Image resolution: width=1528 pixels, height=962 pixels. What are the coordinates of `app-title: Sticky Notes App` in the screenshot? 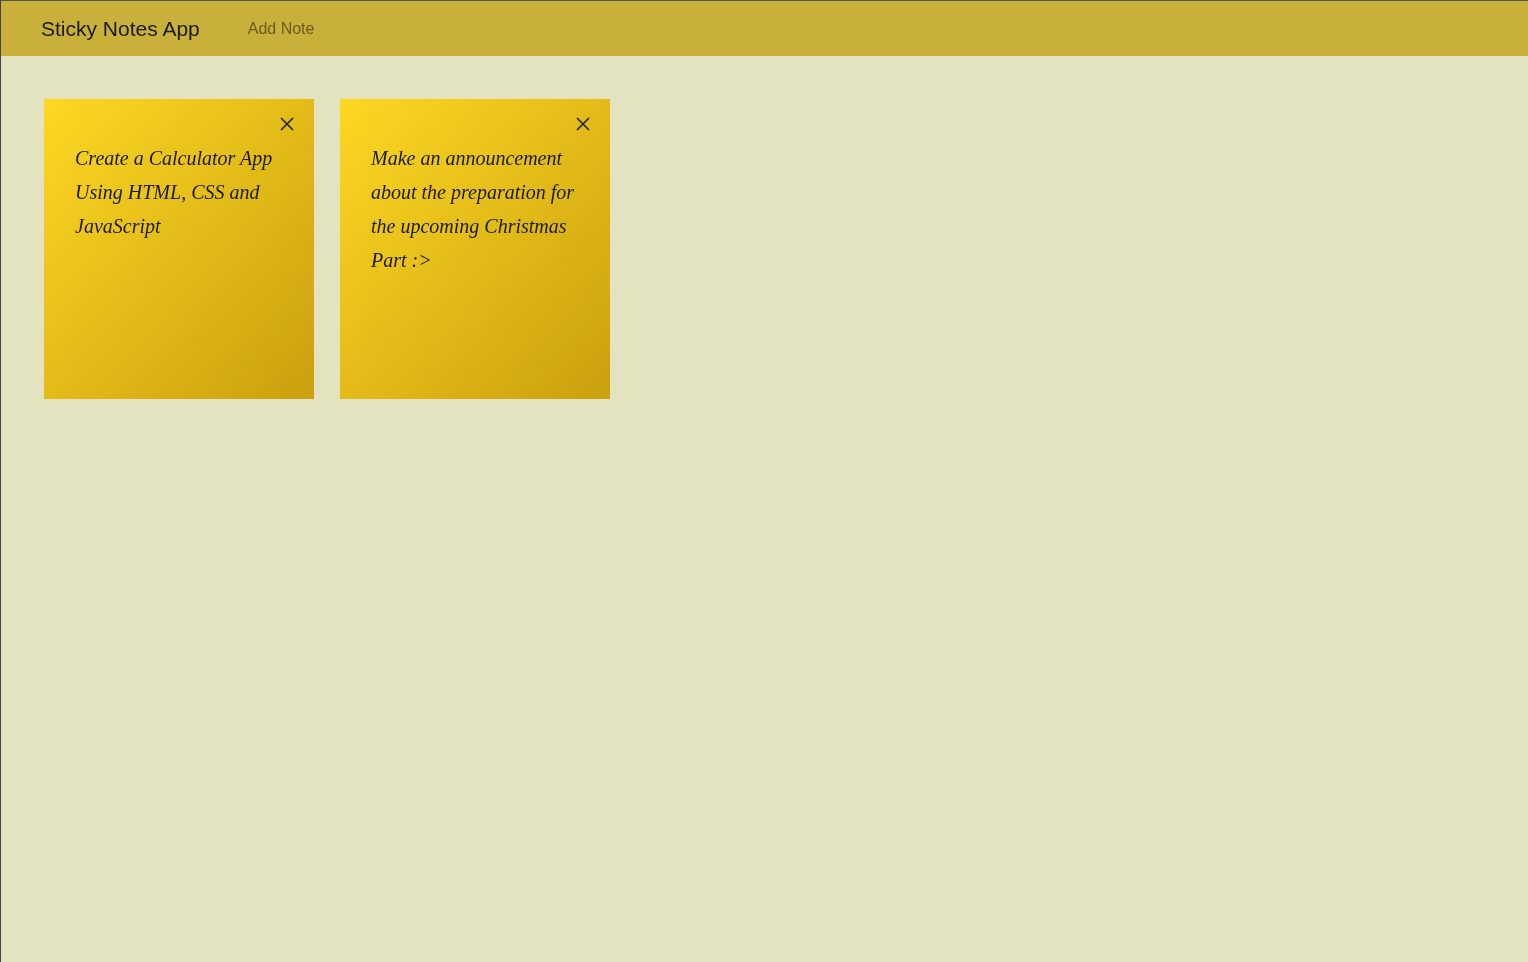 It's located at (120, 28).